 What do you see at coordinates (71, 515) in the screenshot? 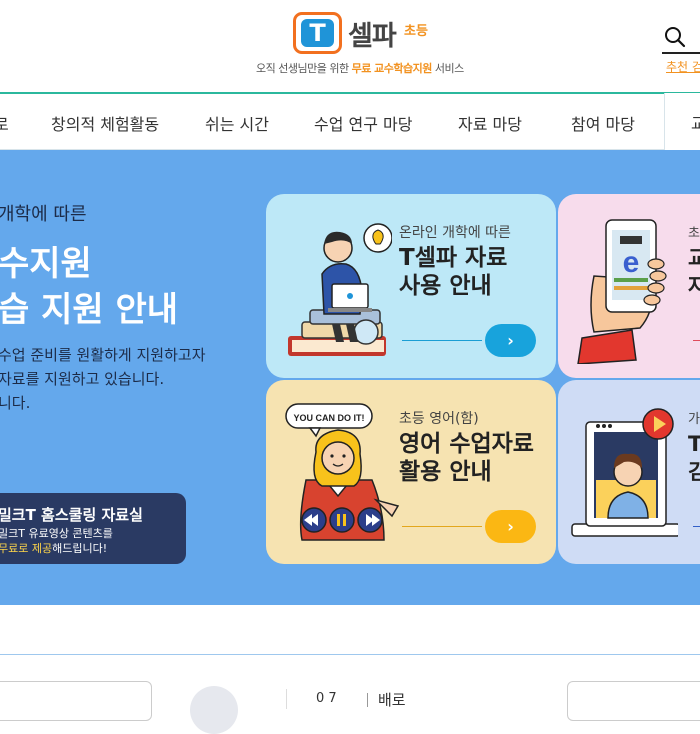
I see `banner-title: 밀크T 홈스쿨링 자료실` at bounding box center [71, 515].